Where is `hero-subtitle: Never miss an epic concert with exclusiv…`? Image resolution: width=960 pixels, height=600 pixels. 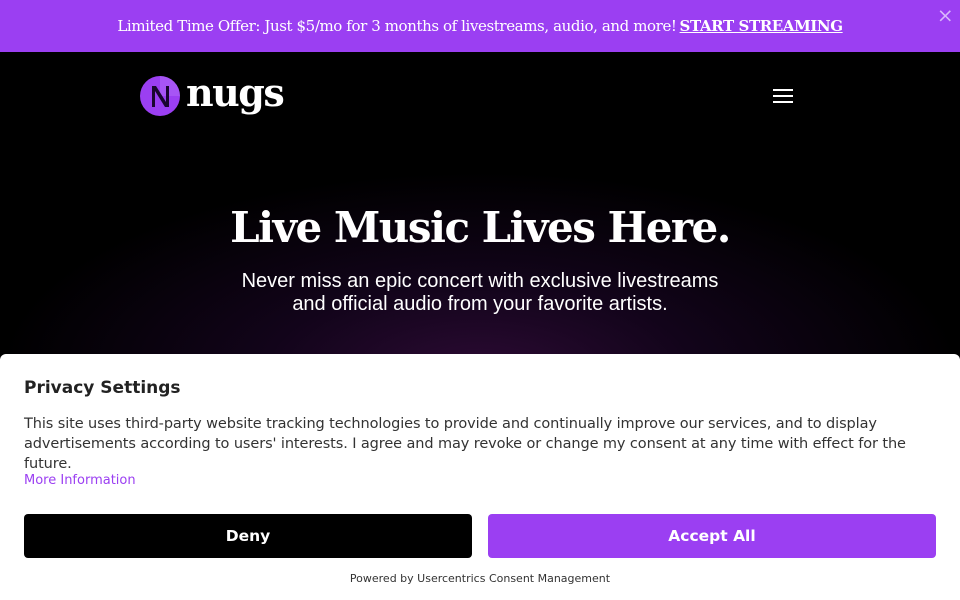
hero-subtitle: Never miss an epic concert with exclusiv… is located at coordinates (480, 293).